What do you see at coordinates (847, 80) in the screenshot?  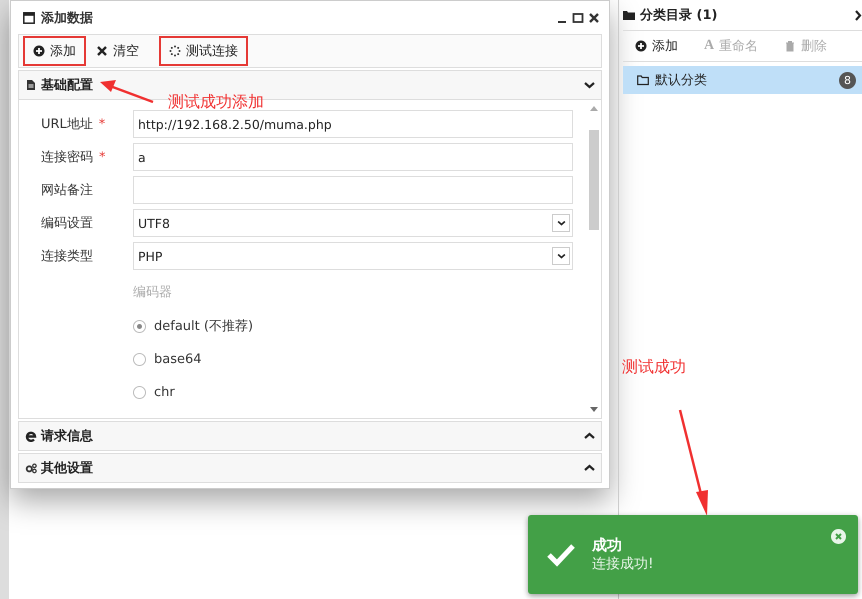 I see `count-badge: 8` at bounding box center [847, 80].